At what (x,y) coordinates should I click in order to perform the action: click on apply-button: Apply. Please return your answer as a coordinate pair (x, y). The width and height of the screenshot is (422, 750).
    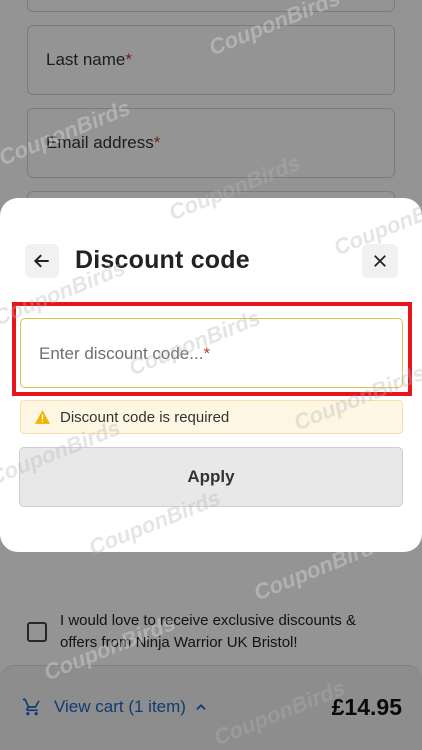
    Looking at the image, I should click on (211, 477).